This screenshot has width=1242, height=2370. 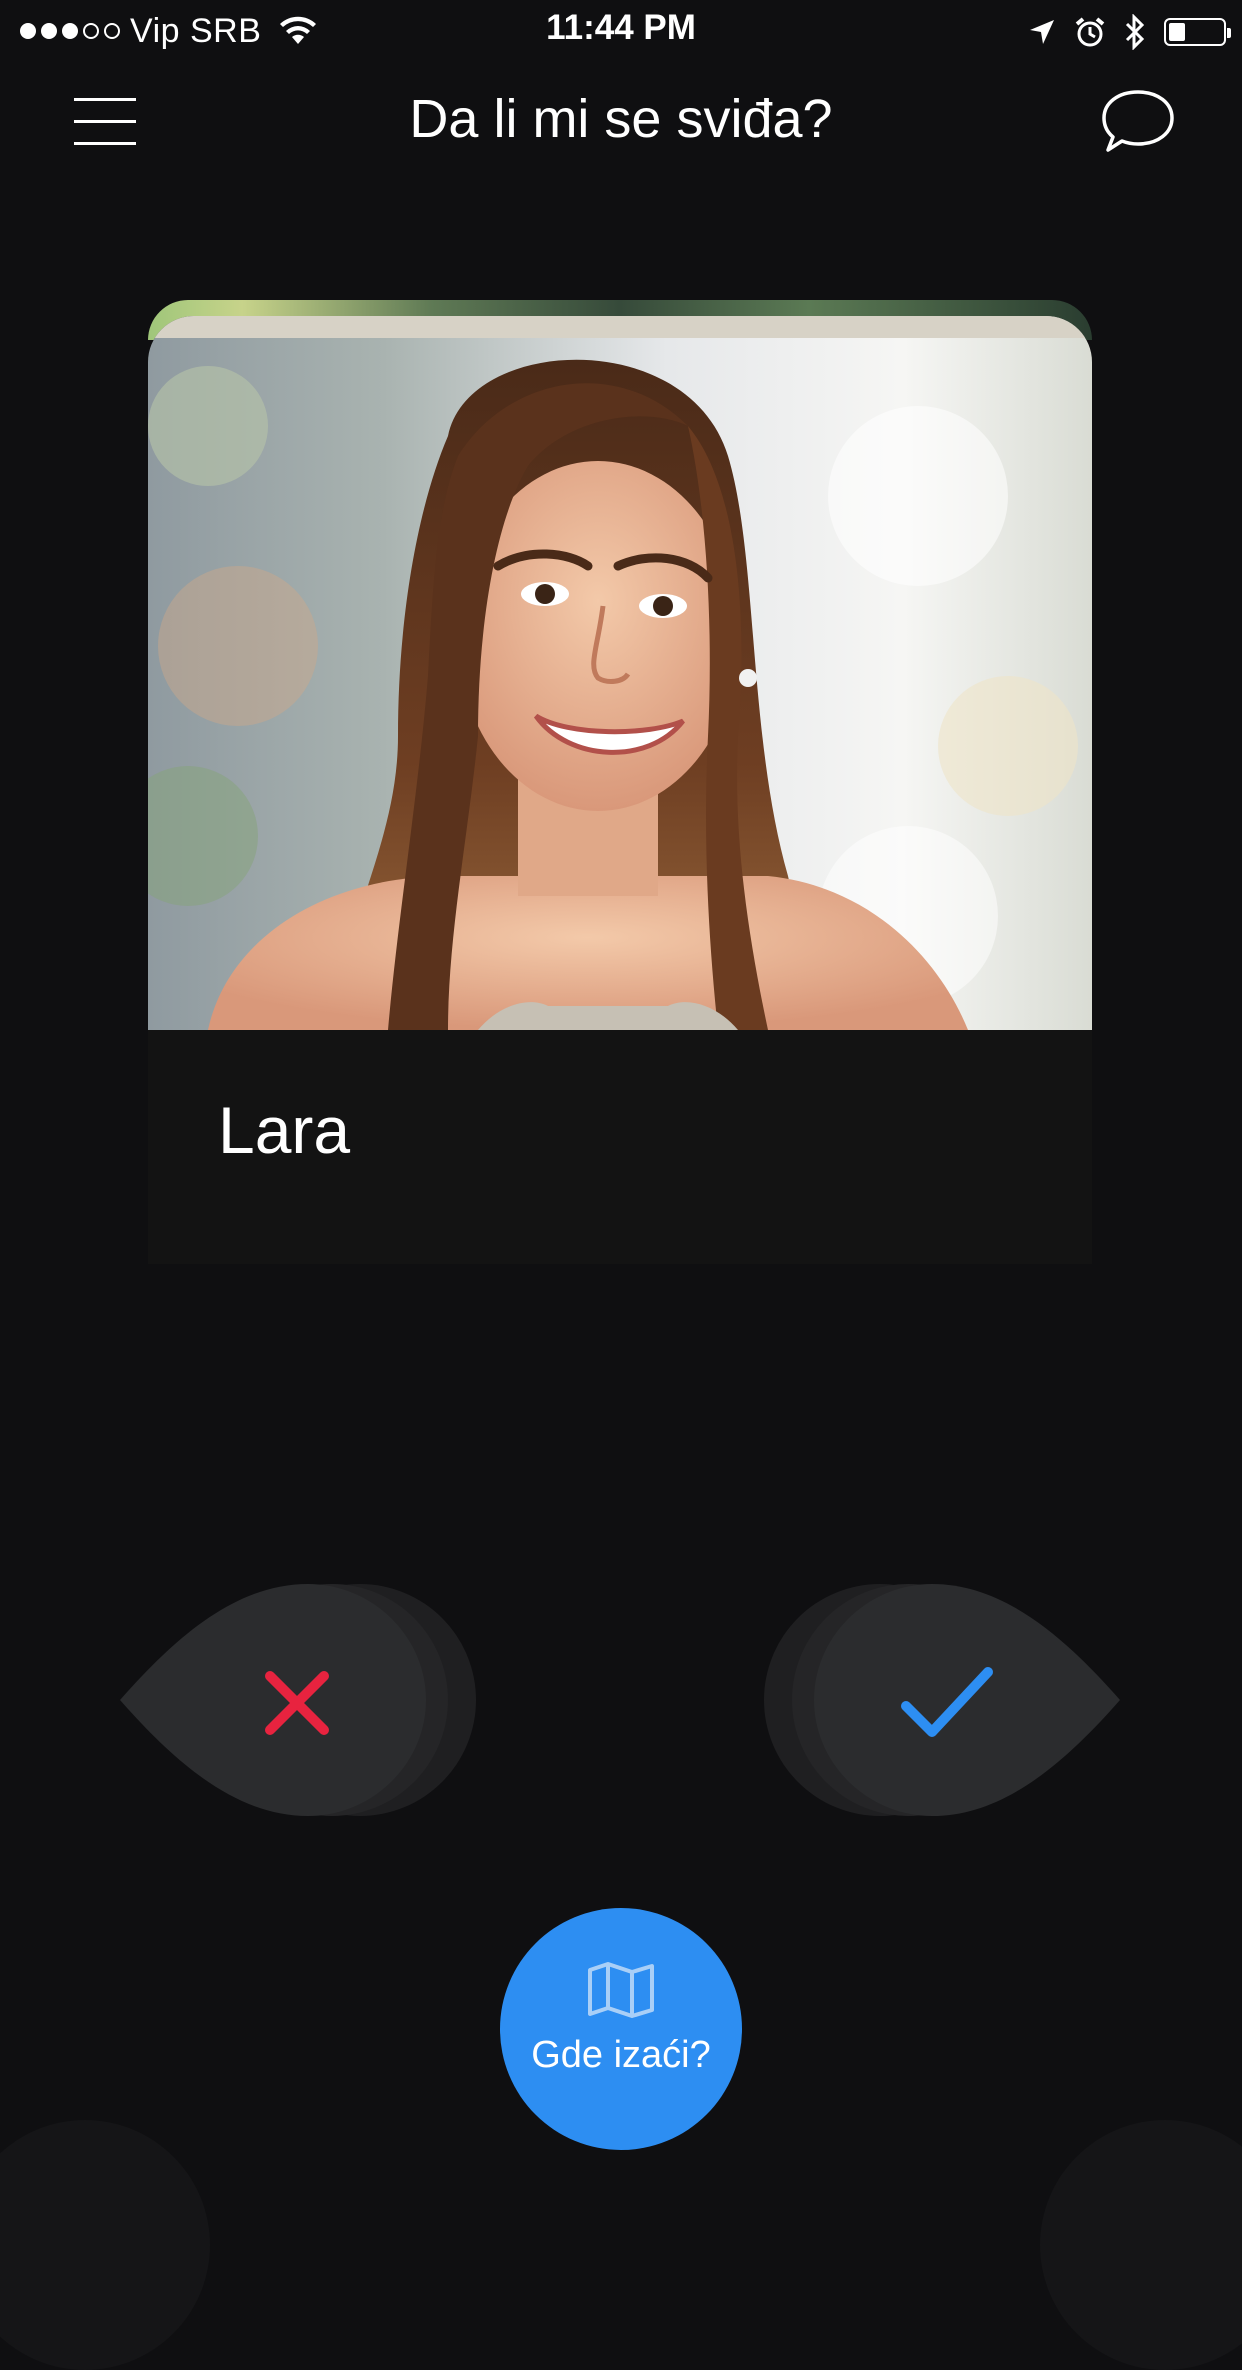 What do you see at coordinates (1042, 32) in the screenshot?
I see `location-arrow-icon` at bounding box center [1042, 32].